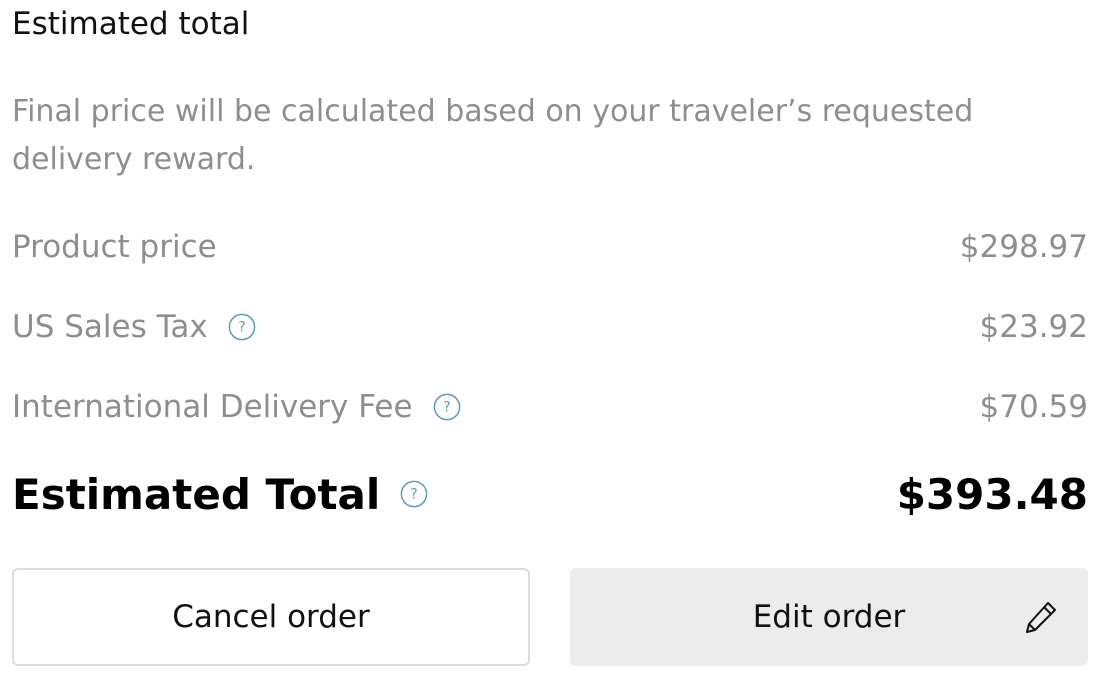  What do you see at coordinates (550, 327) in the screenshot?
I see `line-item-sales-tax: US Sales Tax ? $23.92` at bounding box center [550, 327].